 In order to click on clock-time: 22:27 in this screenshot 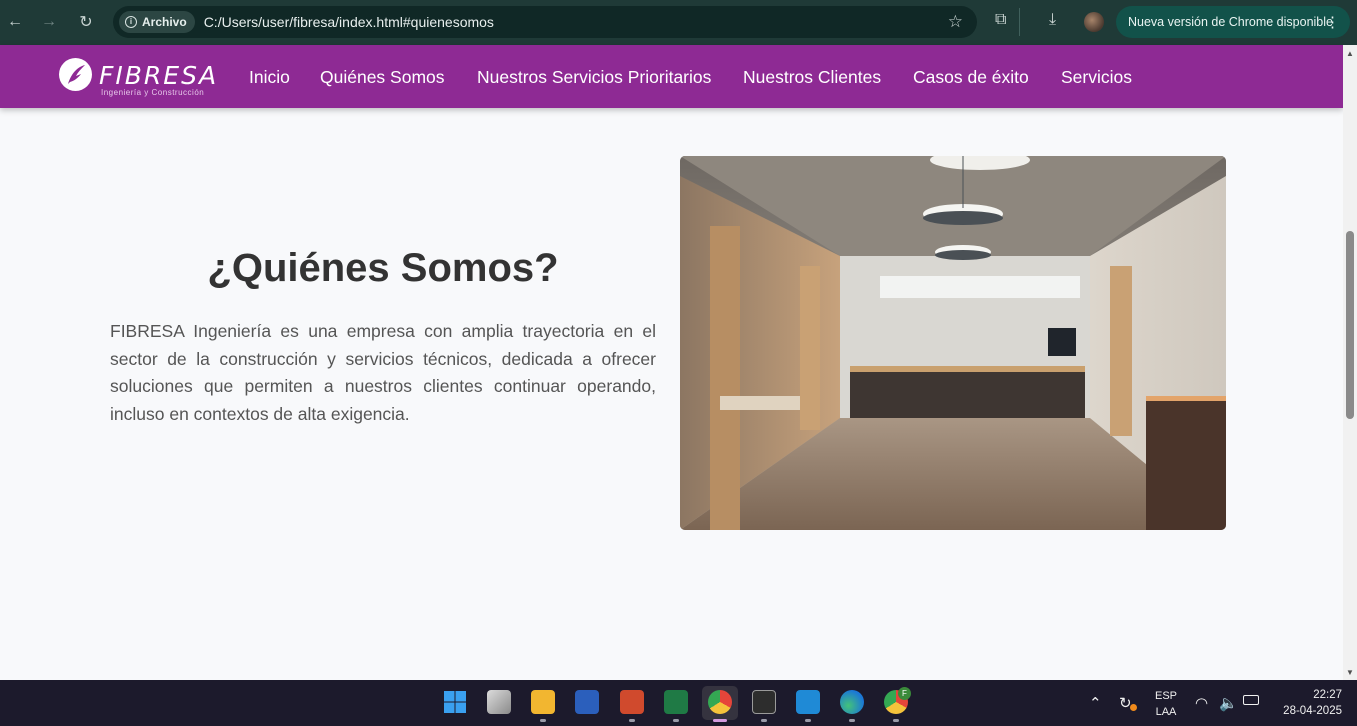, I will do `click(1306, 695)`.